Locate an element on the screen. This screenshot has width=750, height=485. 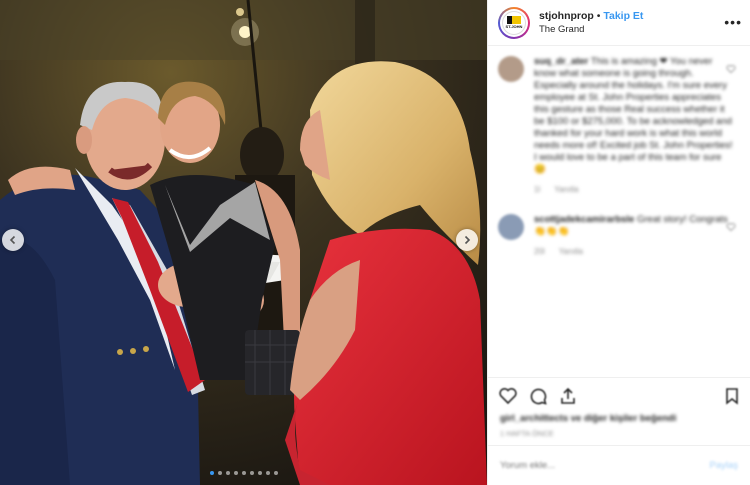
logo-mark-icon is located at coordinates (514, 20).